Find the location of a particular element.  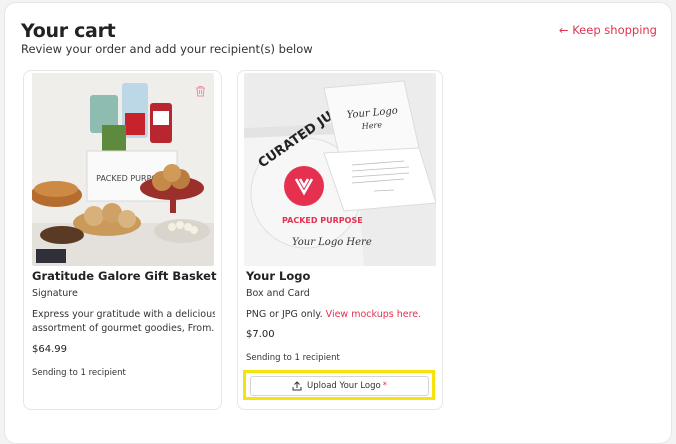

upload-logo-button: Upload Your Logo * is located at coordinates (339, 386).